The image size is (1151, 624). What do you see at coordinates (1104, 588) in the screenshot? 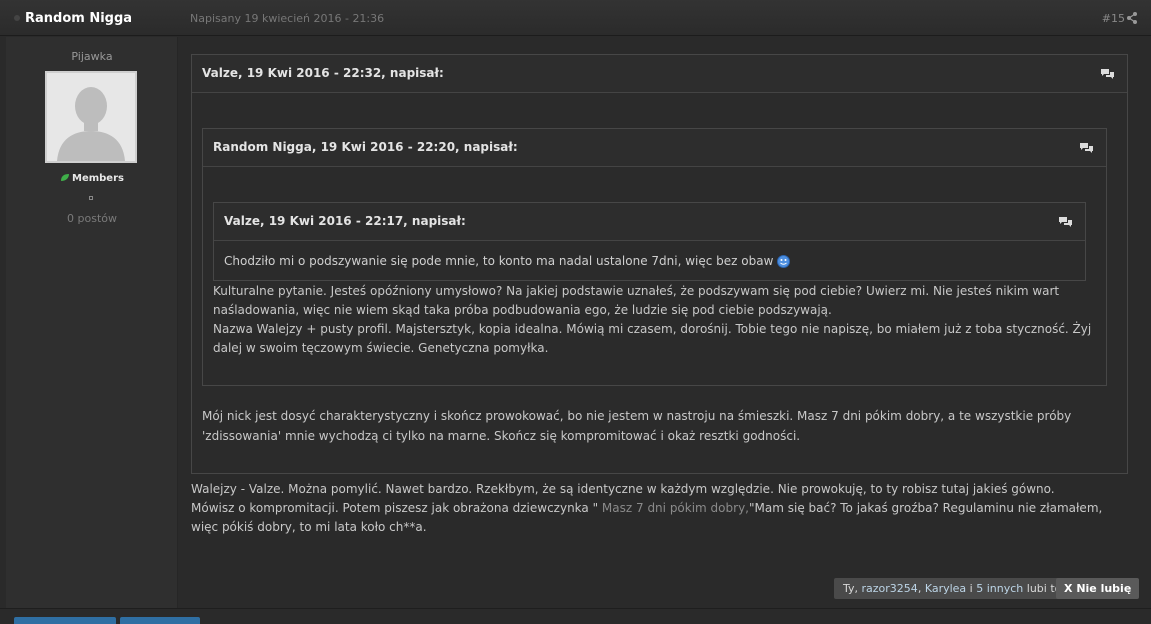
I see `unlike-button-label: Nie lubię` at bounding box center [1104, 588].